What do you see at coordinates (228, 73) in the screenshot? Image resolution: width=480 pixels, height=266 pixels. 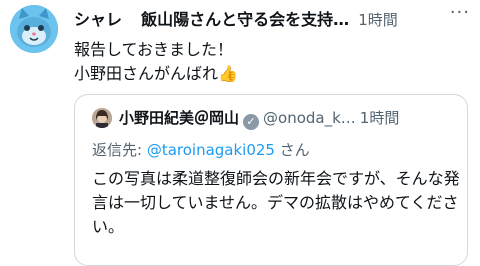 I see `thumbs-up-emoji: 👍` at bounding box center [228, 73].